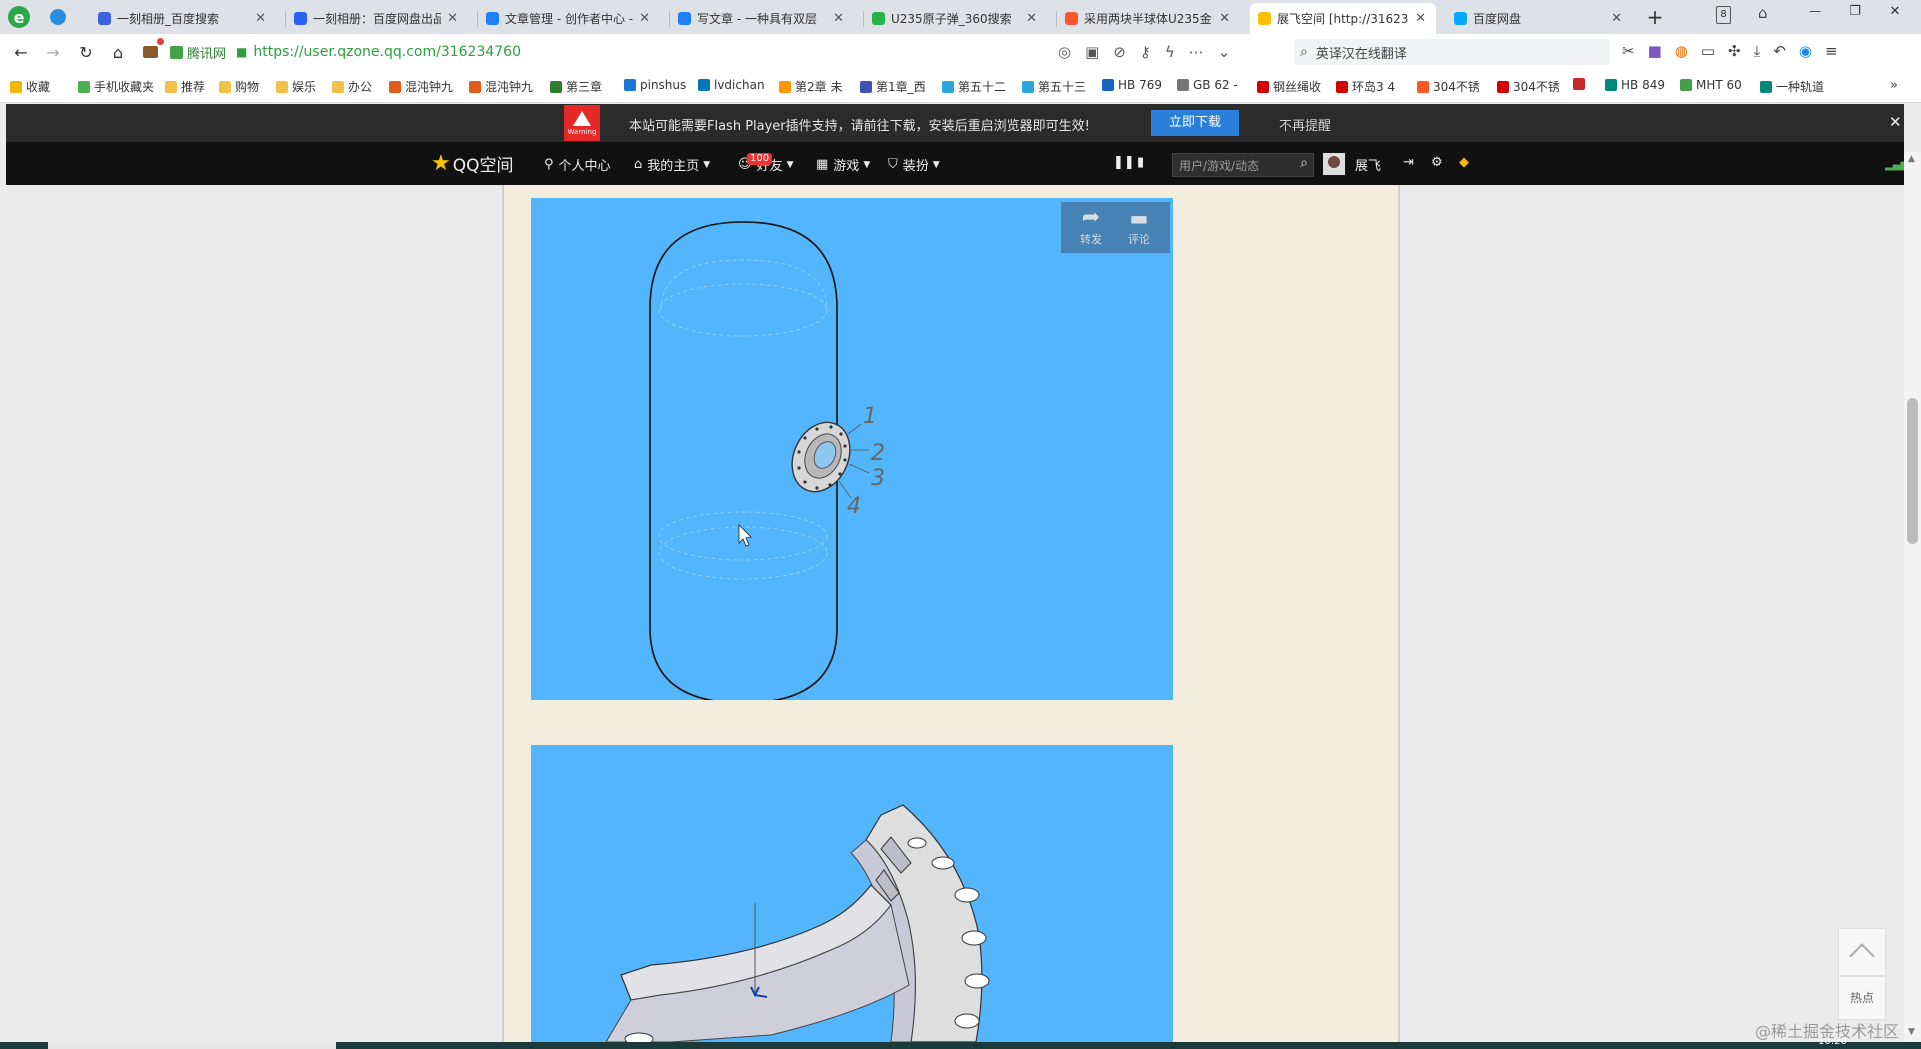 The width and height of the screenshot is (1921, 1049). I want to click on bookmark-13: 第1章_西, so click(893, 86).